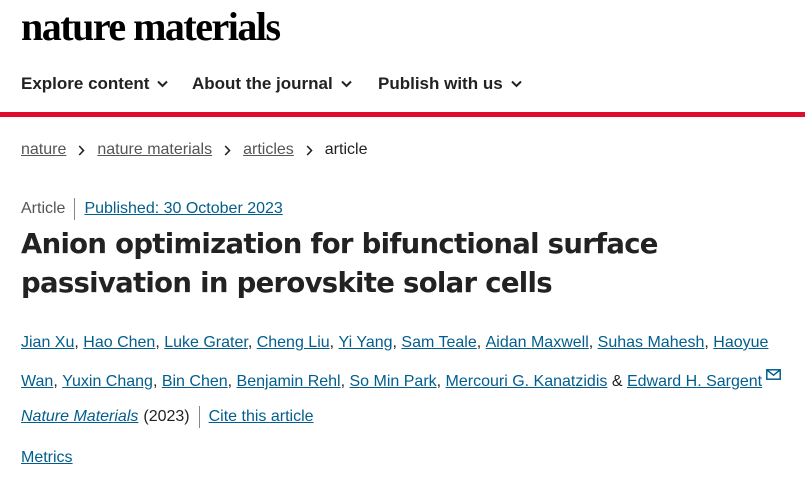 The height and width of the screenshot is (477, 805). What do you see at coordinates (262, 83) in the screenshot?
I see `nav-label: About the journal` at bounding box center [262, 83].